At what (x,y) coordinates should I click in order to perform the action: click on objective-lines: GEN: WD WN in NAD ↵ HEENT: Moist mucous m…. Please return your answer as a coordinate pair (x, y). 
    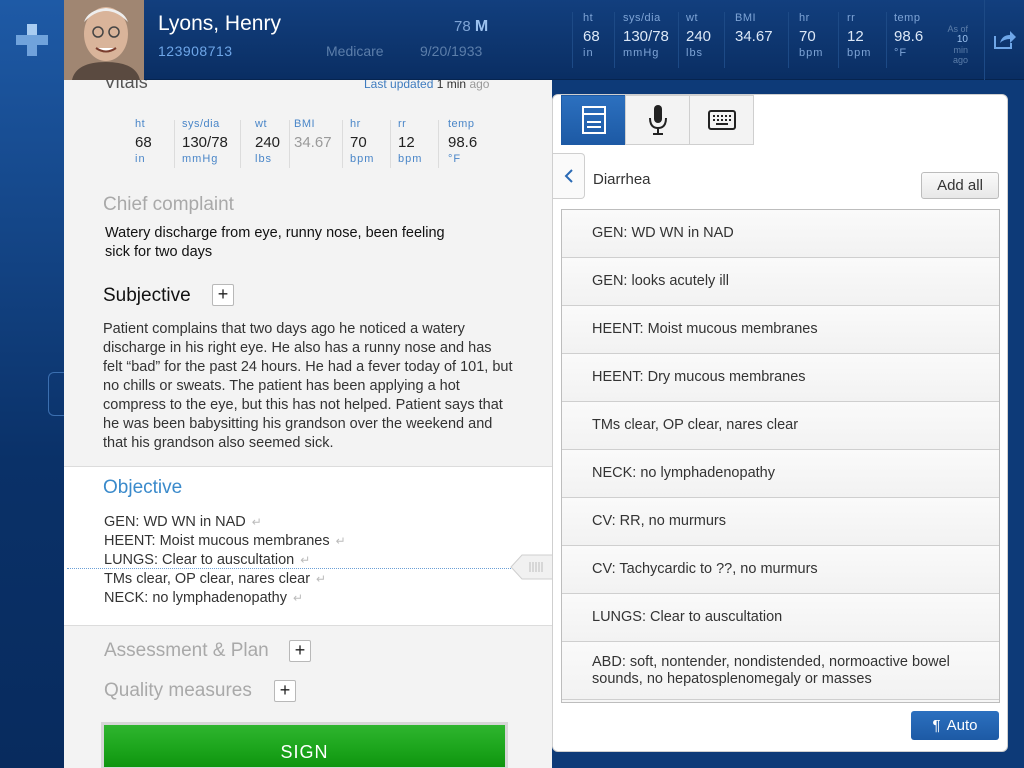
    Looking at the image, I should click on (225, 560).